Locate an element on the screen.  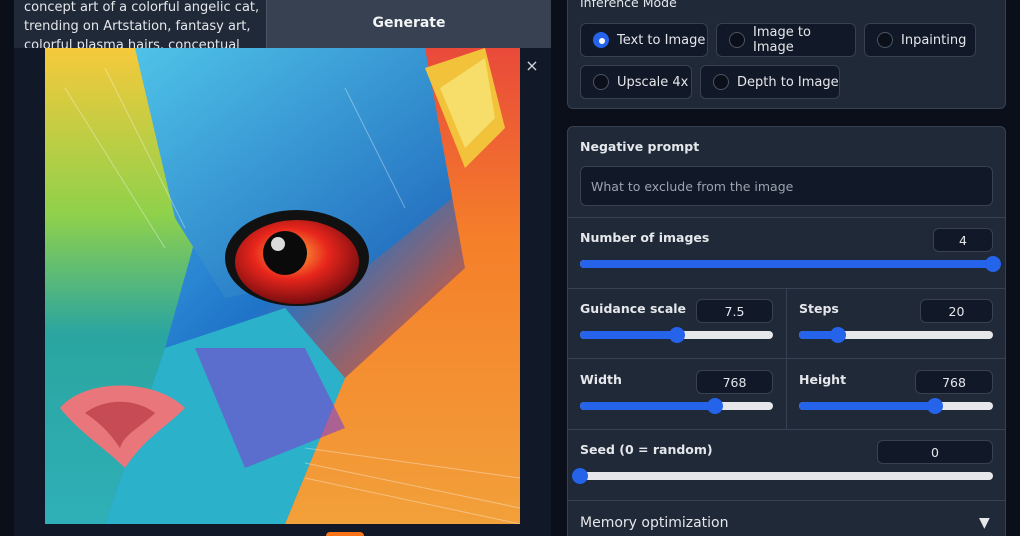
radio-upscale: Upscale 4x is located at coordinates (636, 82).